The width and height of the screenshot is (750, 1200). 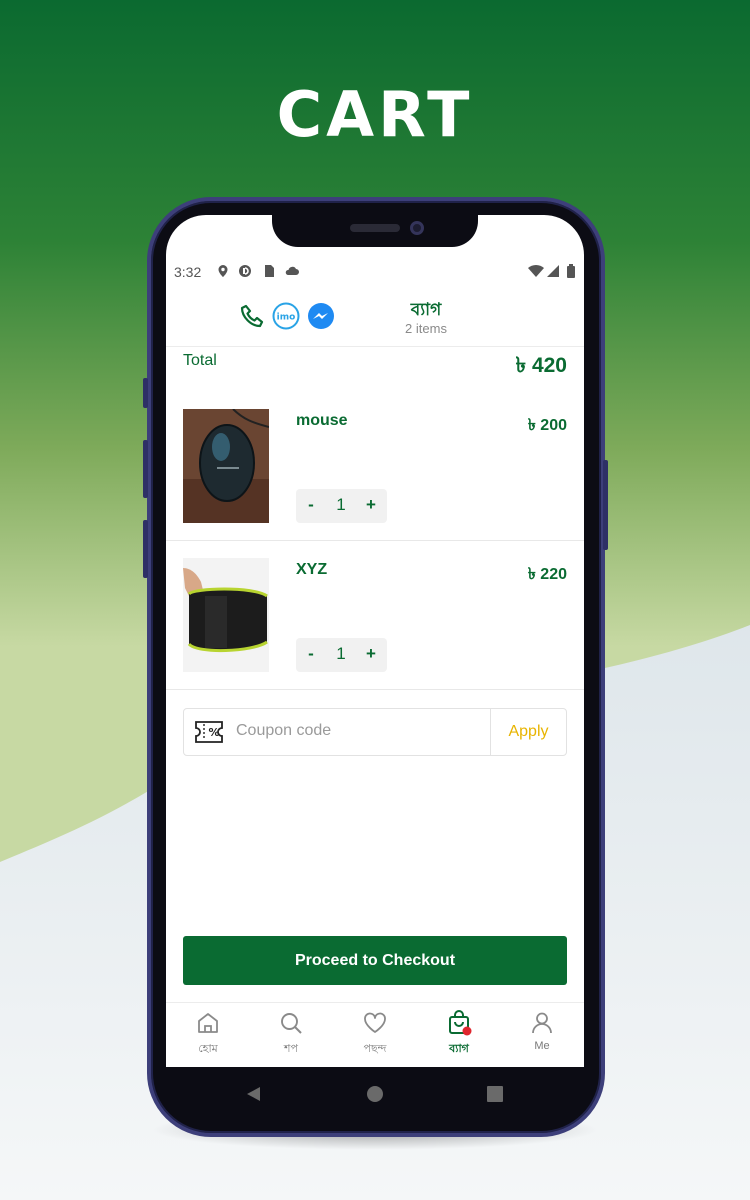 What do you see at coordinates (375, 228) in the screenshot?
I see `phone-speaker` at bounding box center [375, 228].